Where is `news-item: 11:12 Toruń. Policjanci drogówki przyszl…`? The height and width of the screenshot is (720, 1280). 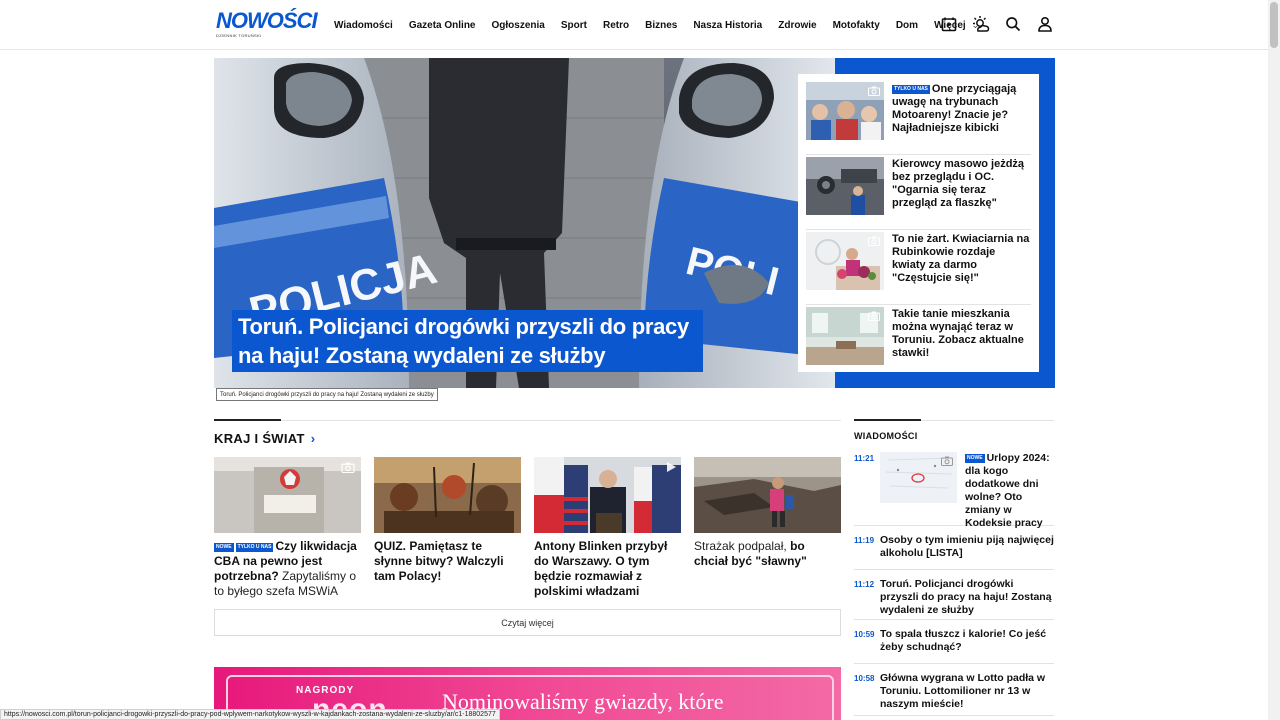 news-item: 11:12 Toruń. Policjanci drogówki przyszl… is located at coordinates (954, 595).